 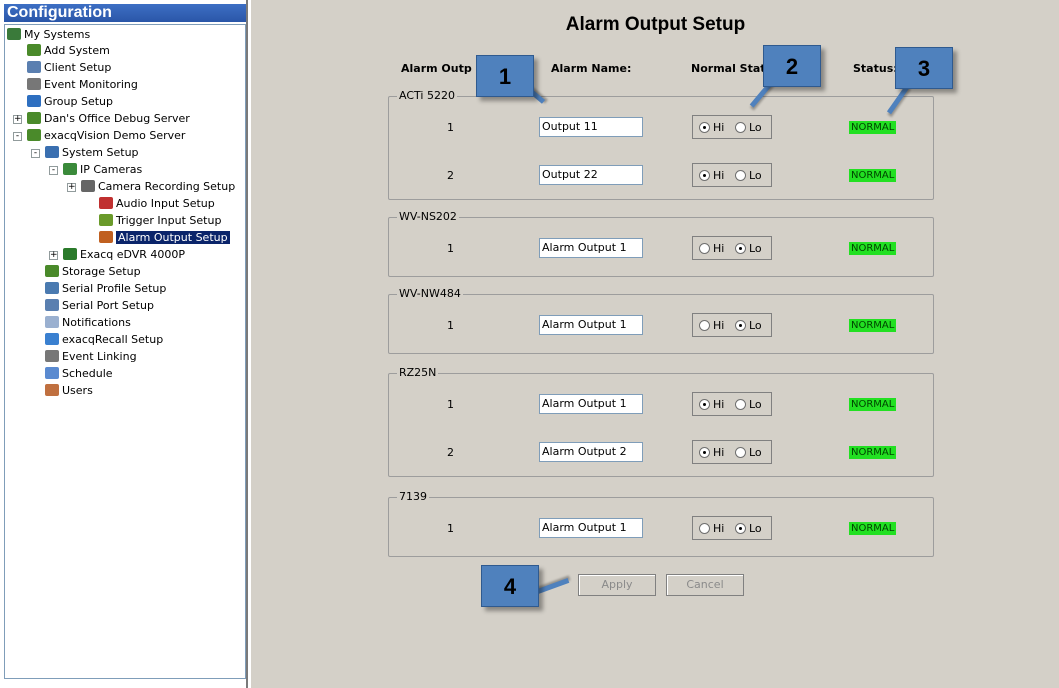 What do you see at coordinates (88, 186) in the screenshot?
I see `camera-icon` at bounding box center [88, 186].